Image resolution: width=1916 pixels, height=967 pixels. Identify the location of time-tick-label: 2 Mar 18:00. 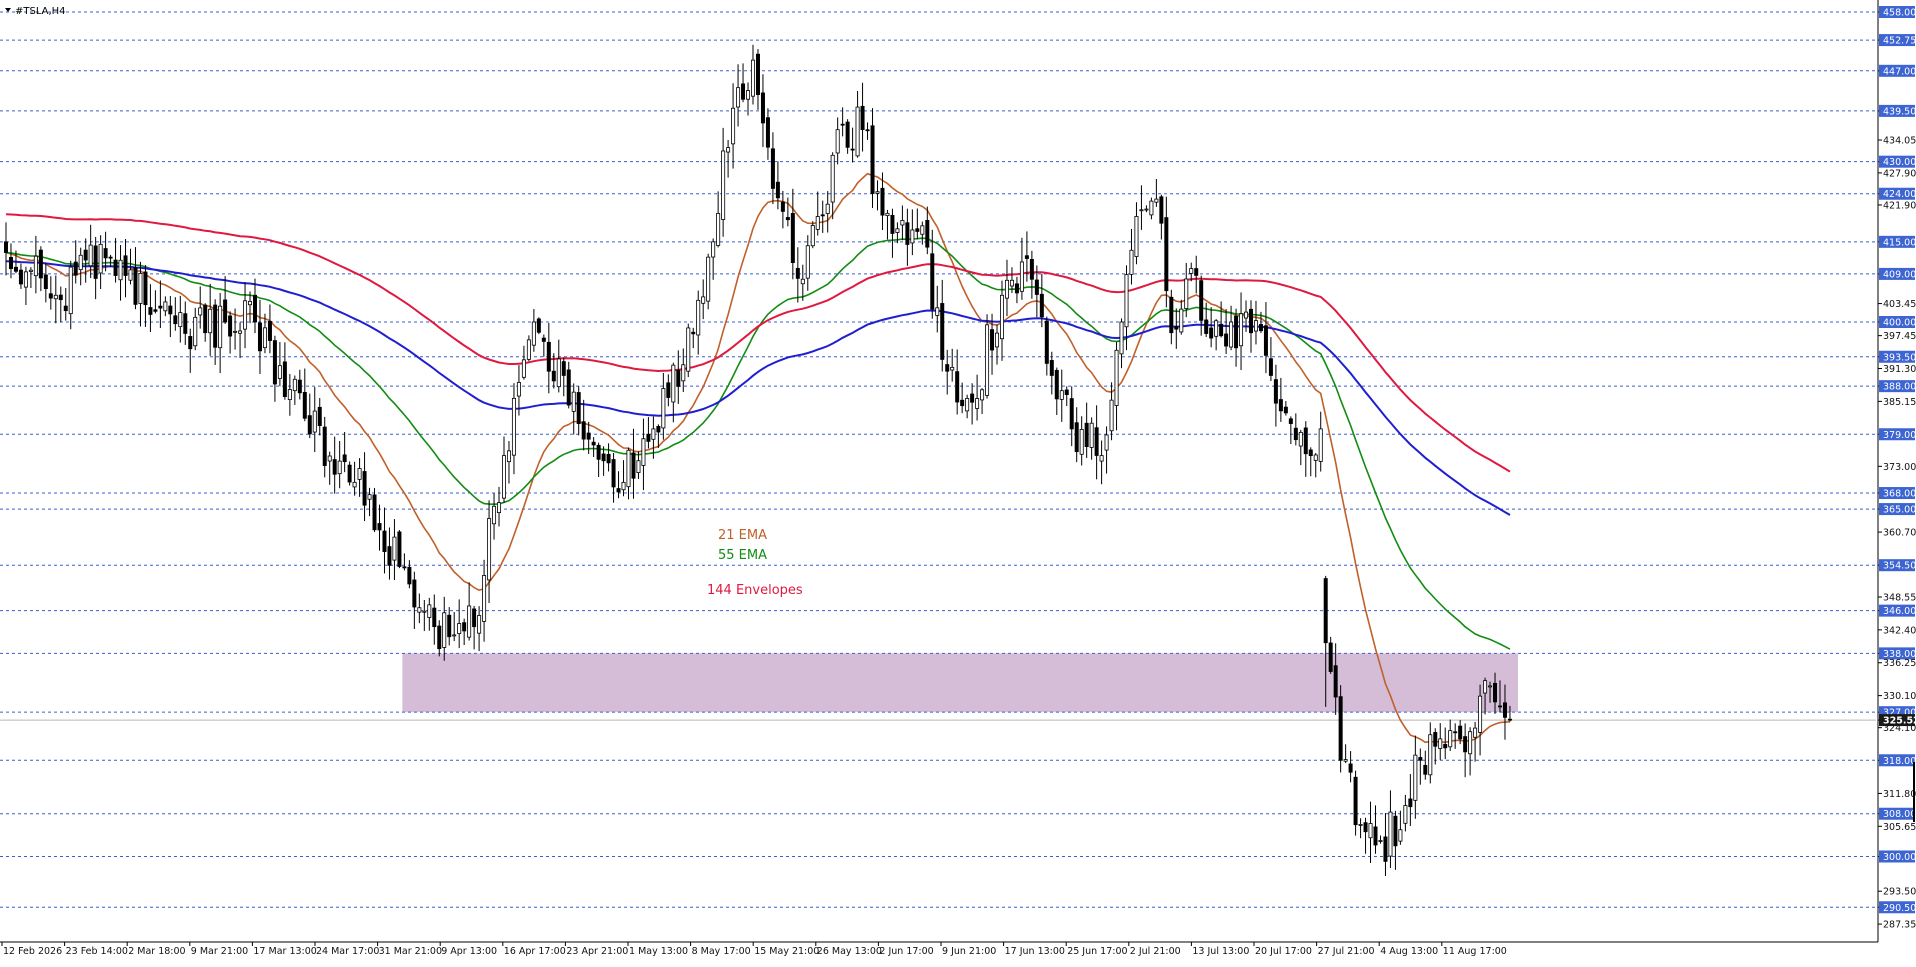
(156, 951).